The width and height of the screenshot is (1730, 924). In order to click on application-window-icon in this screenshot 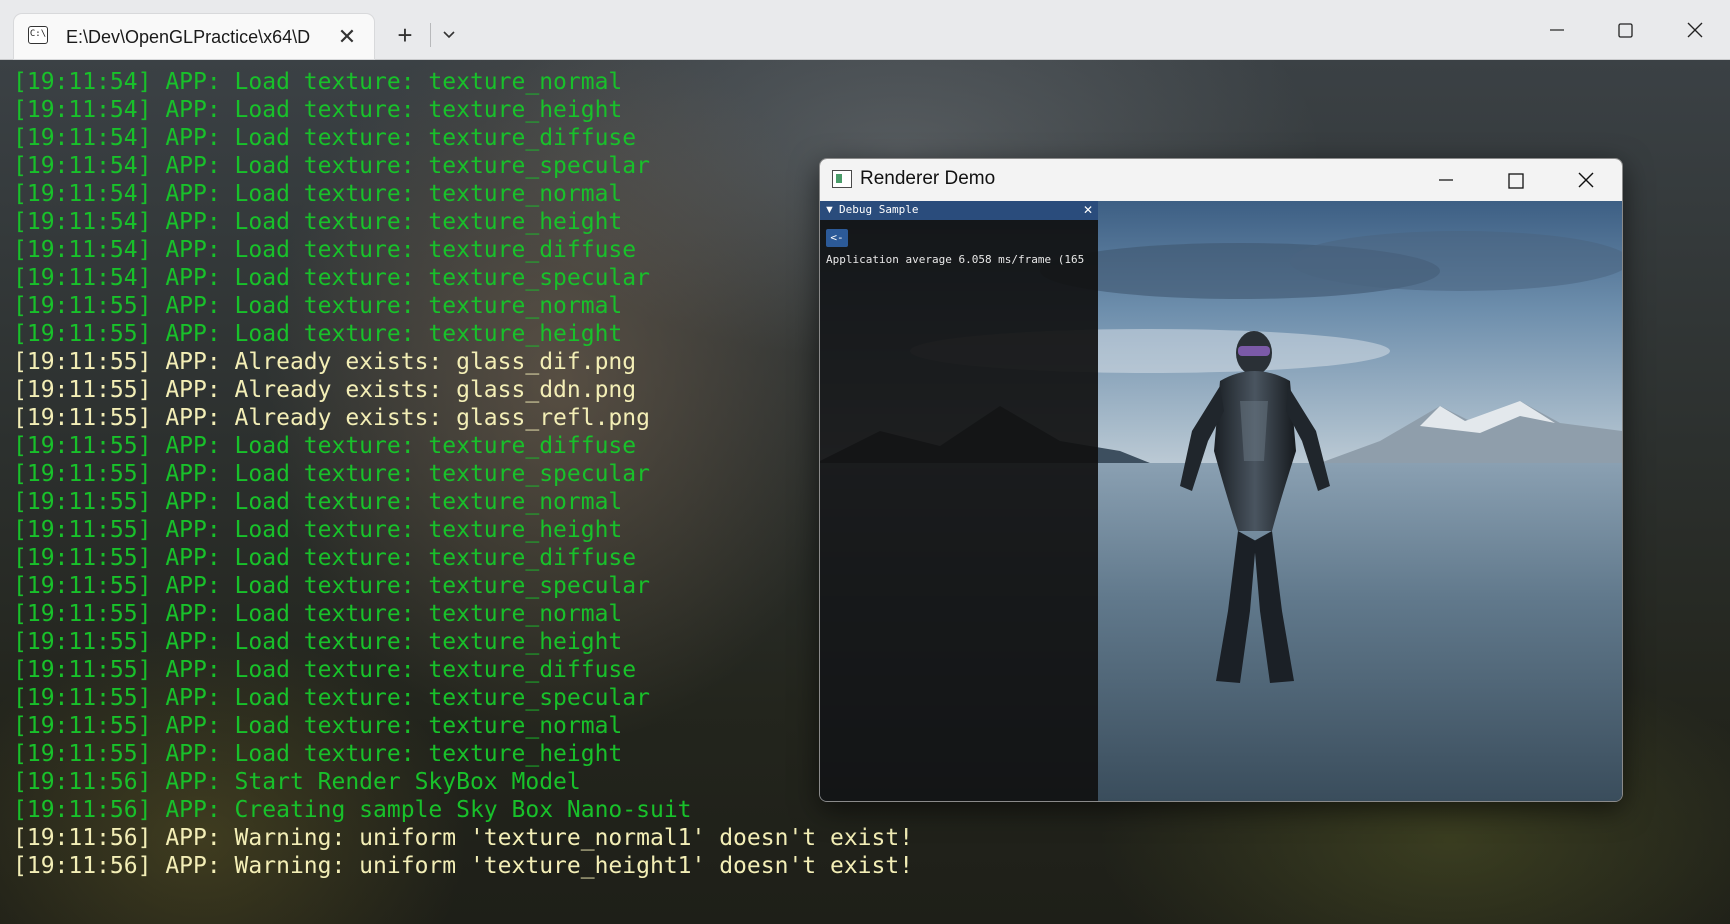, I will do `click(842, 179)`.